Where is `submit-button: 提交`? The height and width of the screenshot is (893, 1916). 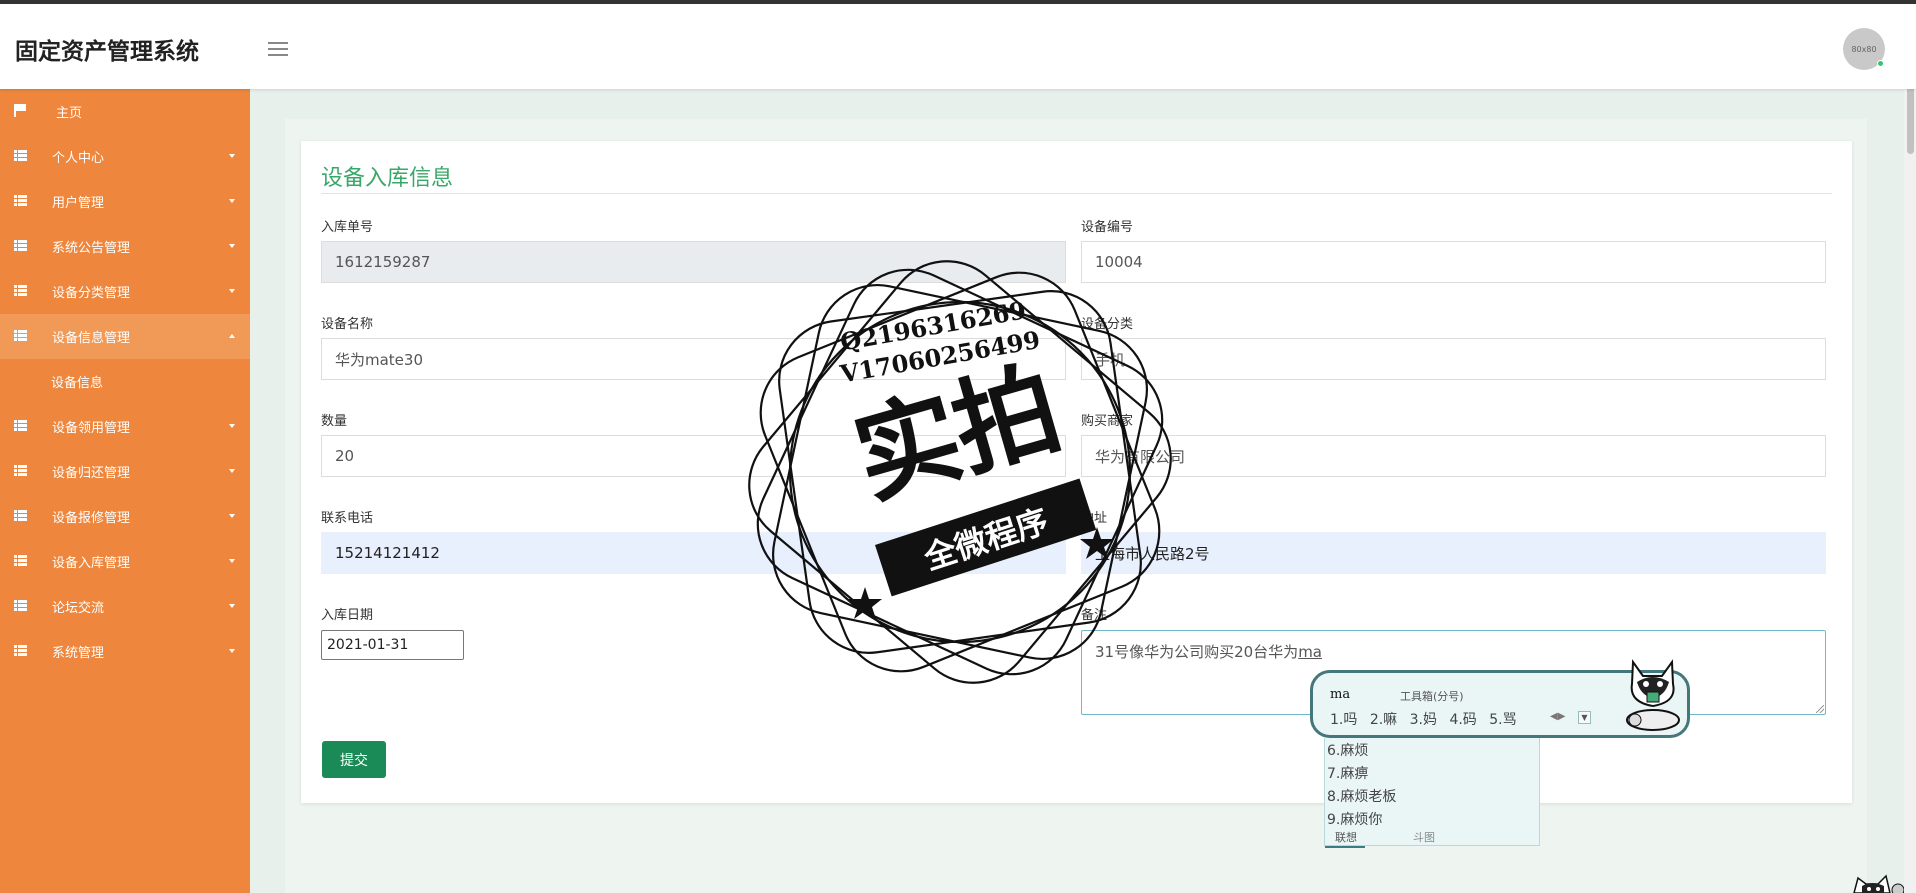
submit-button: 提交 is located at coordinates (354, 759).